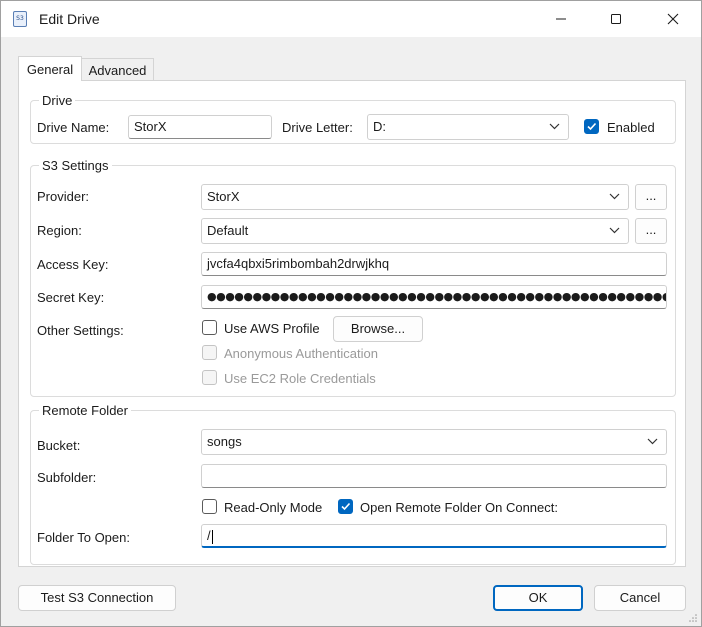  What do you see at coordinates (223, 196) in the screenshot?
I see `provider-value: StorX` at bounding box center [223, 196].